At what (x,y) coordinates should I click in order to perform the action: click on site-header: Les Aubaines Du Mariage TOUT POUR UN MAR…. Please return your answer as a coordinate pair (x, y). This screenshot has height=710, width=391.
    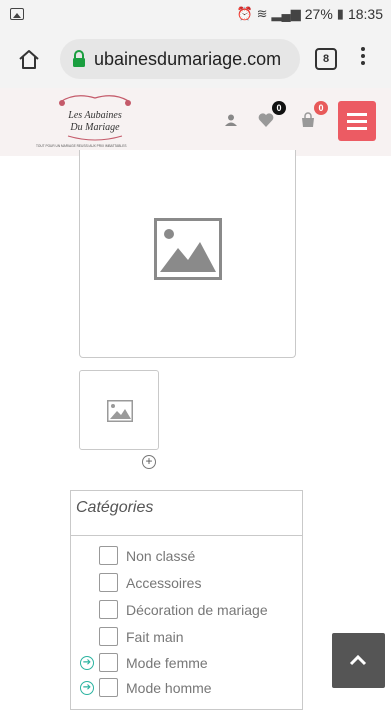
    Looking at the image, I should click on (195, 122).